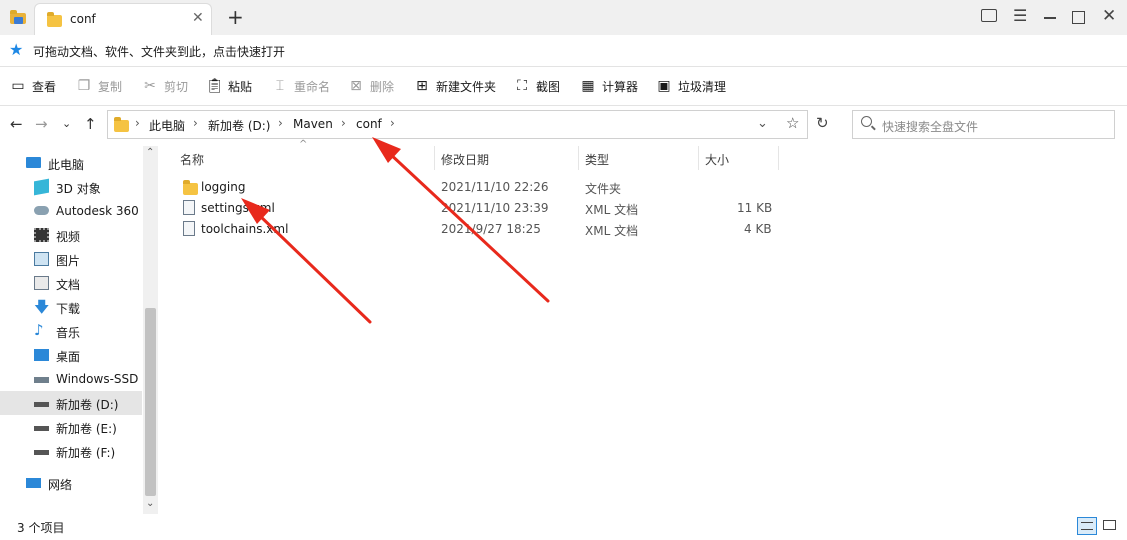 Image resolution: width=1127 pixels, height=540 pixels. What do you see at coordinates (41, 528) in the screenshot?
I see `item-count: 3 个项目` at bounding box center [41, 528].